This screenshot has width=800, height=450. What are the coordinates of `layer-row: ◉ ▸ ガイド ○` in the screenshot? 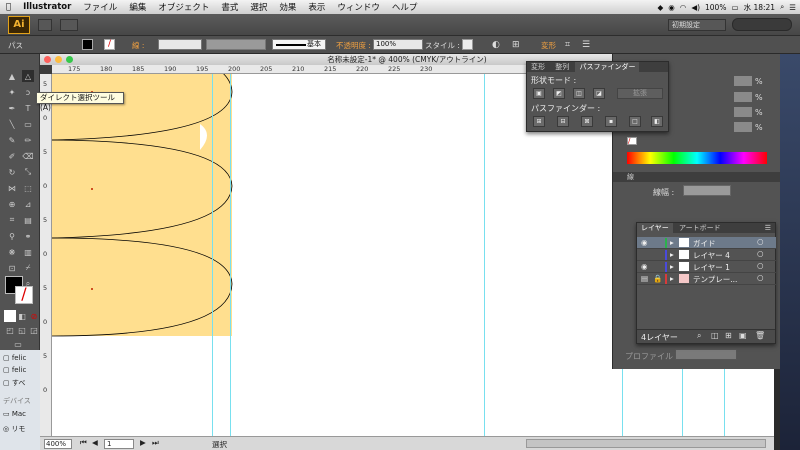 It's located at (706, 243).